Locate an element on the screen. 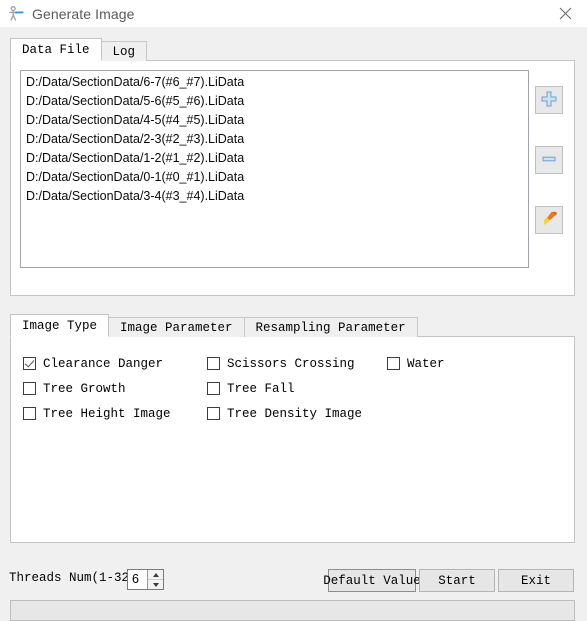  tab-log: Log is located at coordinates (124, 51).